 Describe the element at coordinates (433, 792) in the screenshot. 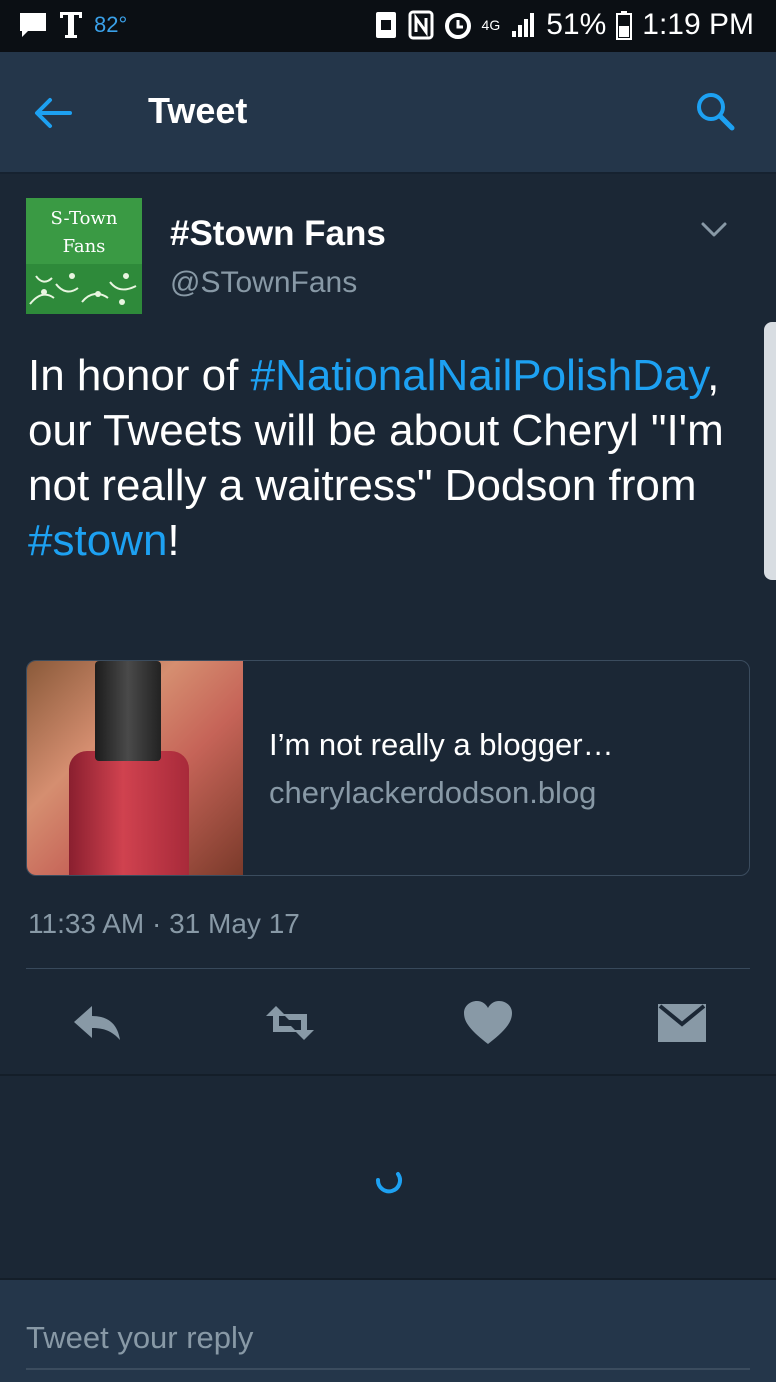

I see `card-url: cherylackerdodson.blog` at that location.